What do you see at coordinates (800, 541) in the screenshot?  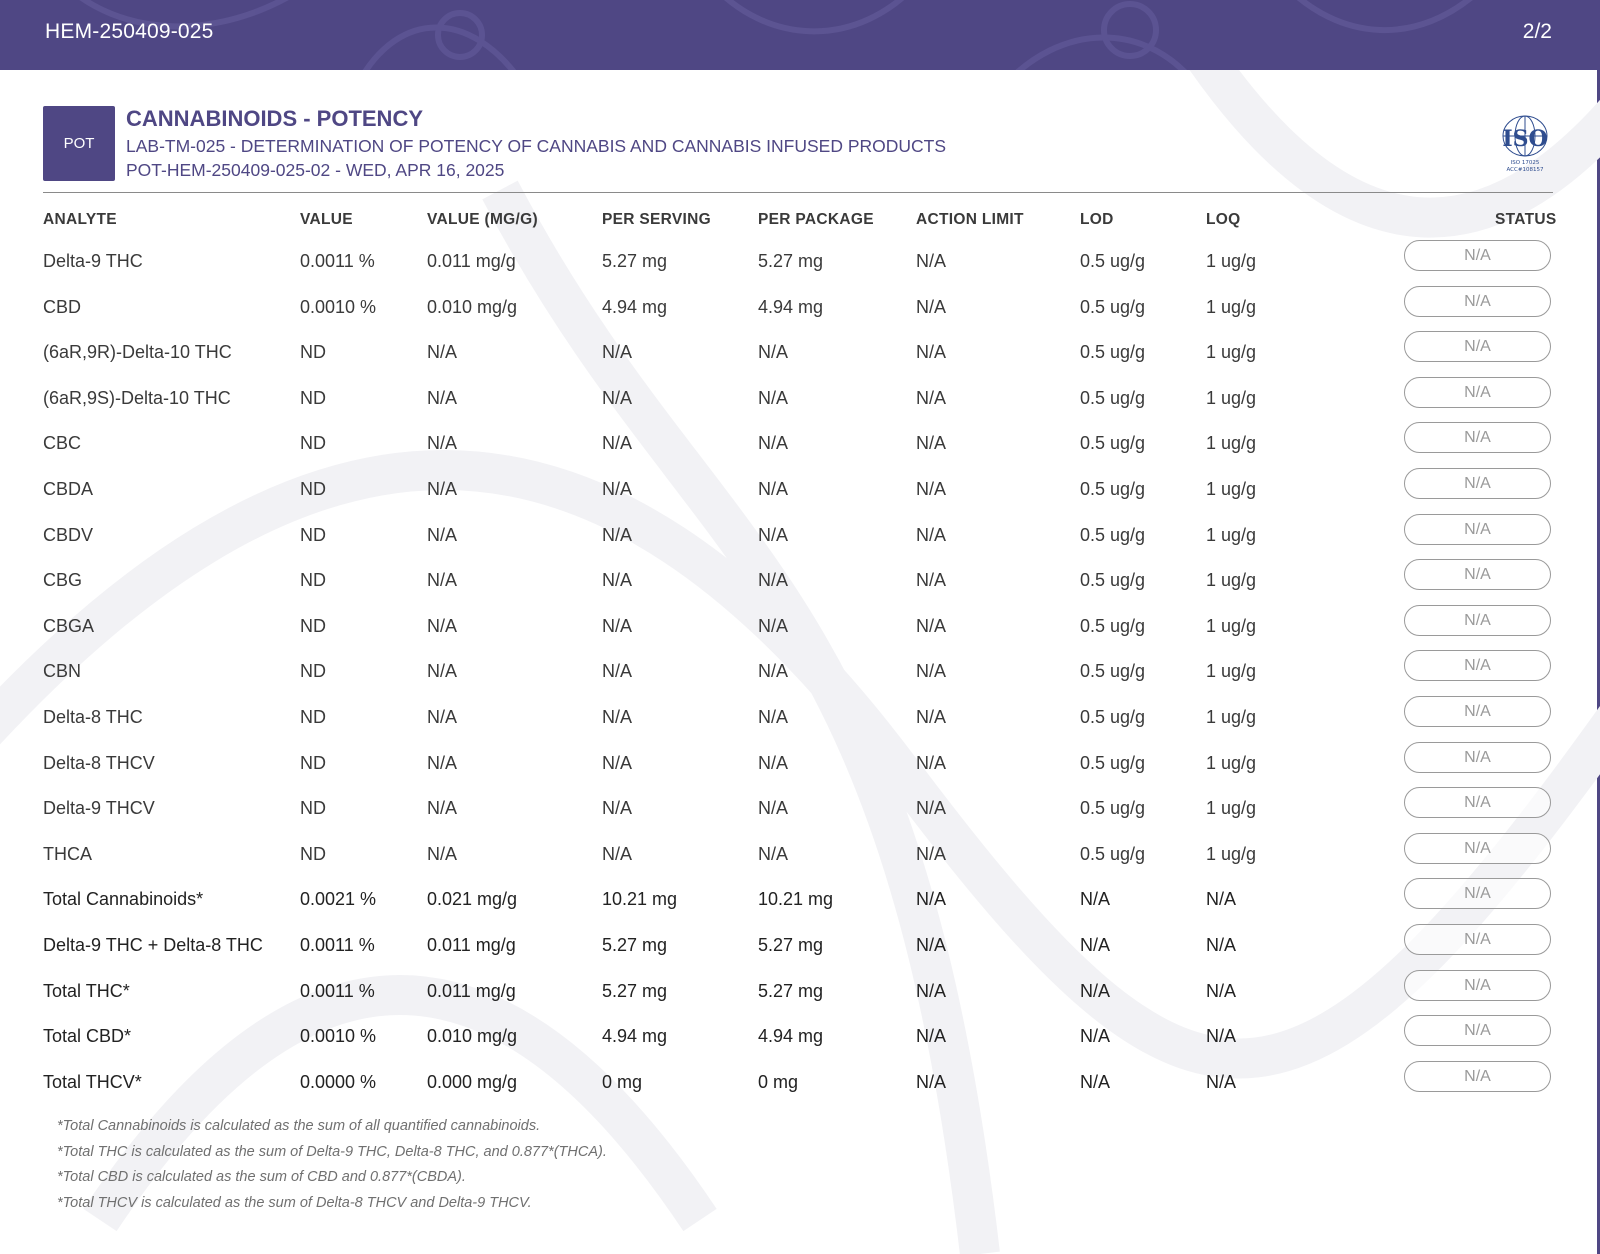 I see `table-row: CBDV ND N/A N/A N/A N/A 0.5 ug/g 1 ug/g N/A` at bounding box center [800, 541].